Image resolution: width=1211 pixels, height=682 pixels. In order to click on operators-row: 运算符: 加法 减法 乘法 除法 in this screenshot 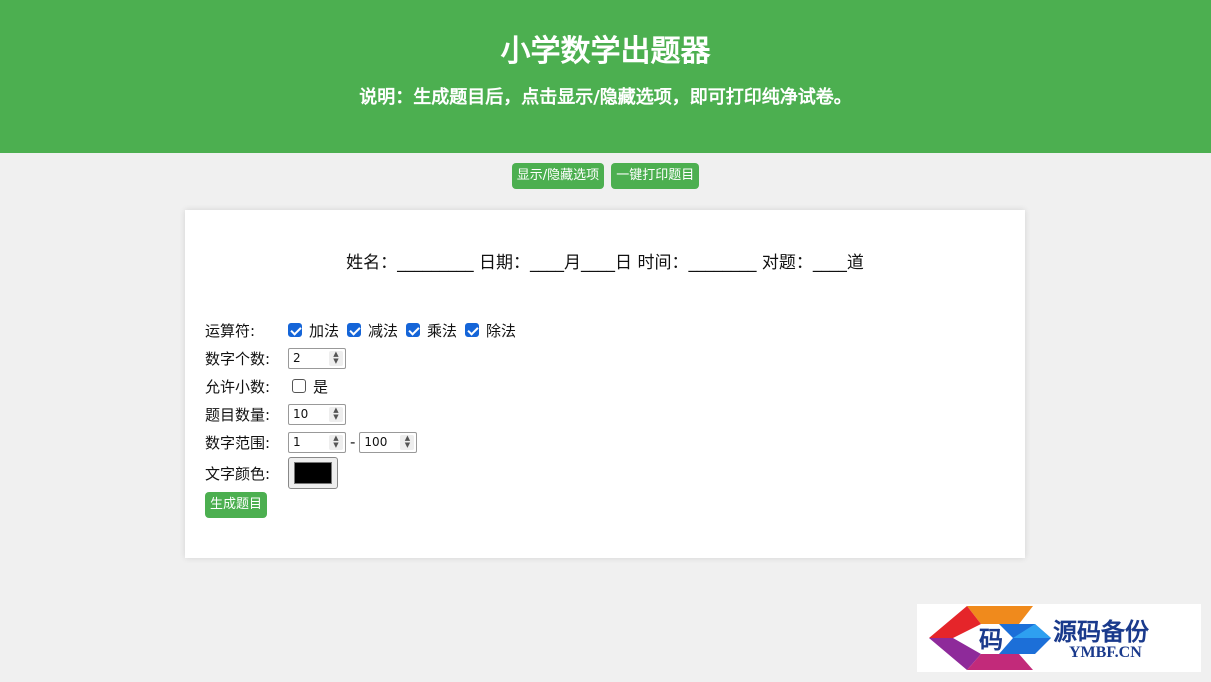, I will do `click(364, 330)`.